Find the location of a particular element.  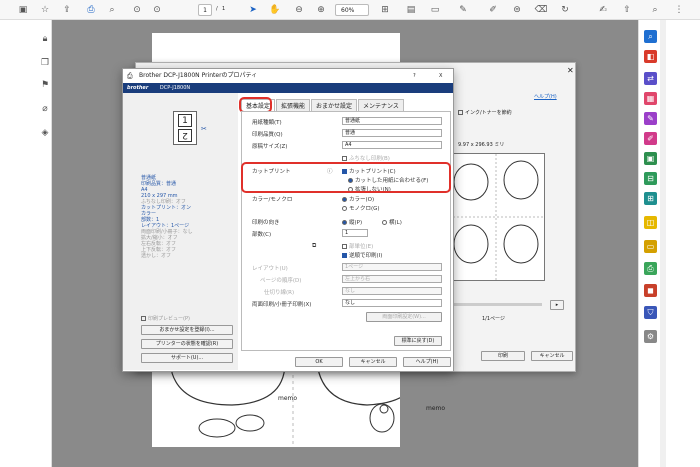

collate-checkbox: 部単位(E) is located at coordinates (357, 246).